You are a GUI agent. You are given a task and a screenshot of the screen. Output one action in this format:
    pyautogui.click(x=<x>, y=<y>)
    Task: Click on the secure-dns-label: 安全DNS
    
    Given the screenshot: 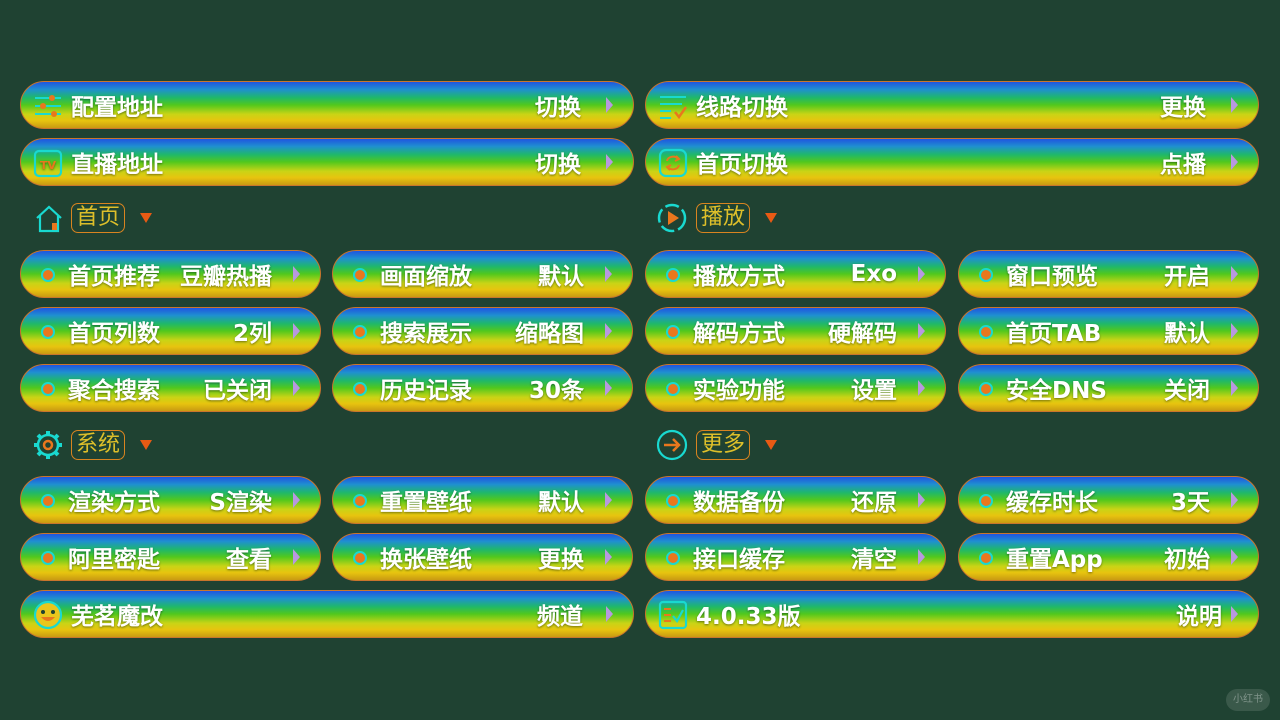 What is the action you would take?
    pyautogui.click(x=1056, y=391)
    